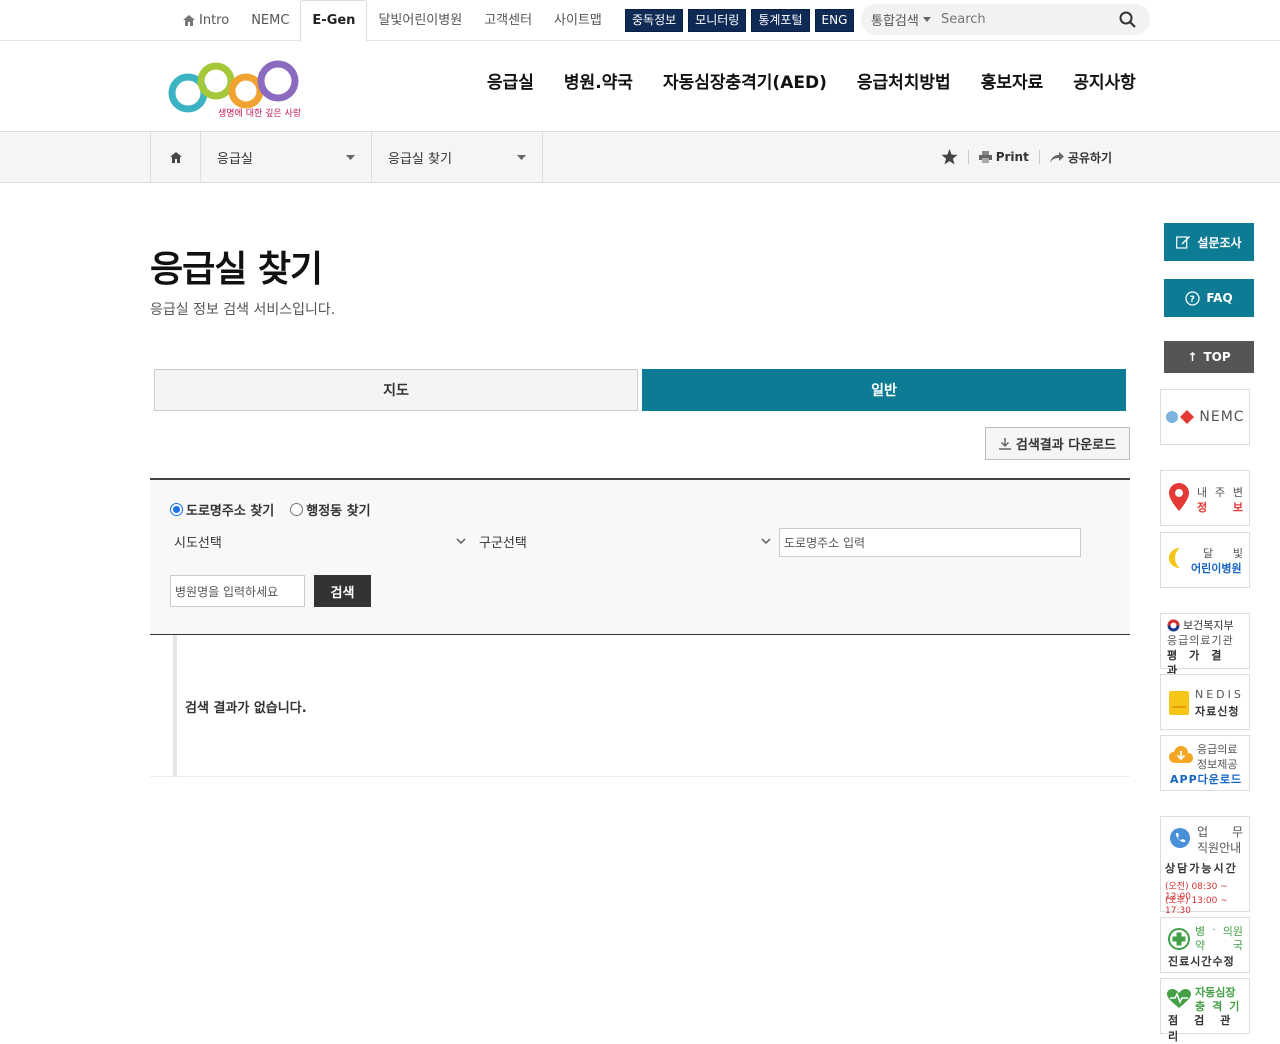 The width and height of the screenshot is (1280, 1044). What do you see at coordinates (259, 113) in the screenshot?
I see `logo-tagline: 생명에 대한 깊은 사랑` at bounding box center [259, 113].